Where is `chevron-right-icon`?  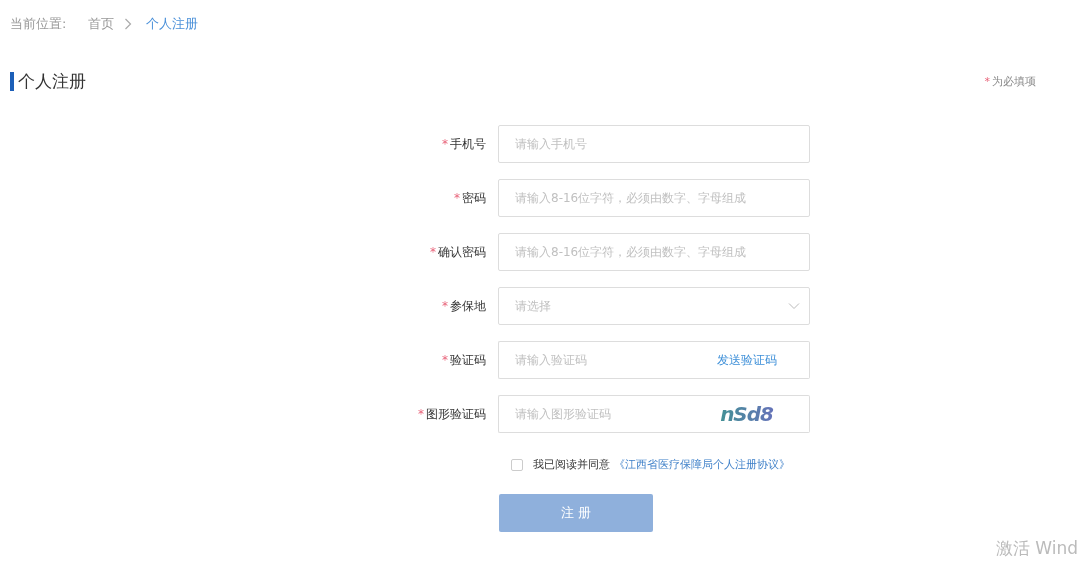
chevron-right-icon is located at coordinates (128, 24).